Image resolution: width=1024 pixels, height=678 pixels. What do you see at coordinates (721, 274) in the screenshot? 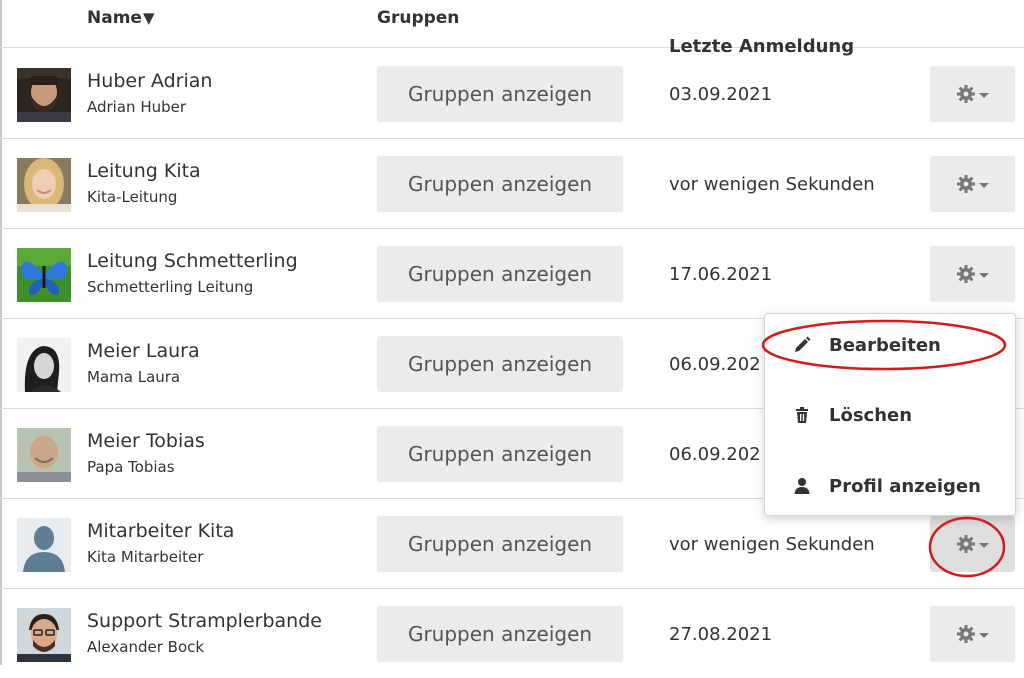
I see `last-login: 17.06.2021` at bounding box center [721, 274].